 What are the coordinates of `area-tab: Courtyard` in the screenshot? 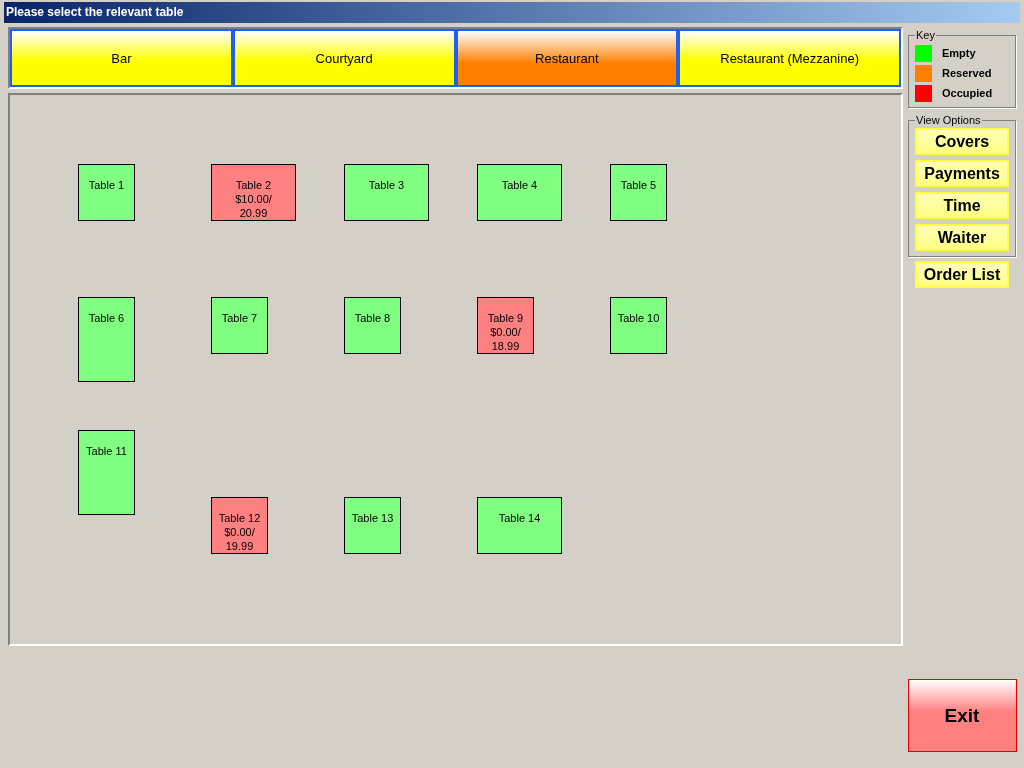 It's located at (344, 58).